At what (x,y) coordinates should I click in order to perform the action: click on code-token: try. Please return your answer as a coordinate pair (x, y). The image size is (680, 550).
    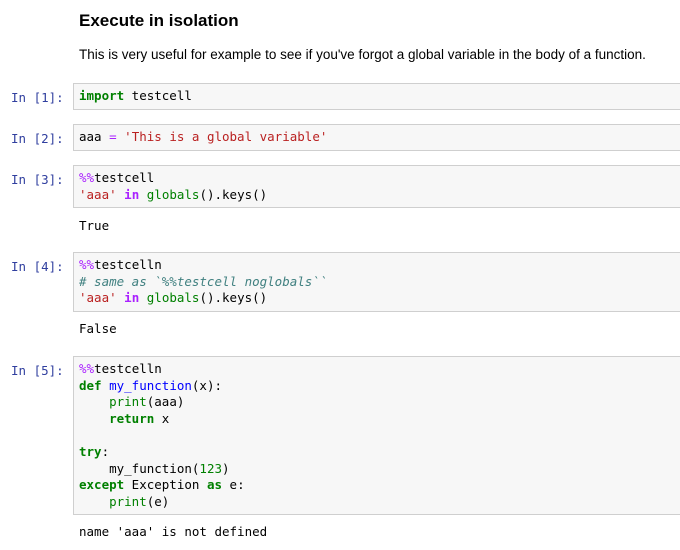
    Looking at the image, I should click on (90, 451).